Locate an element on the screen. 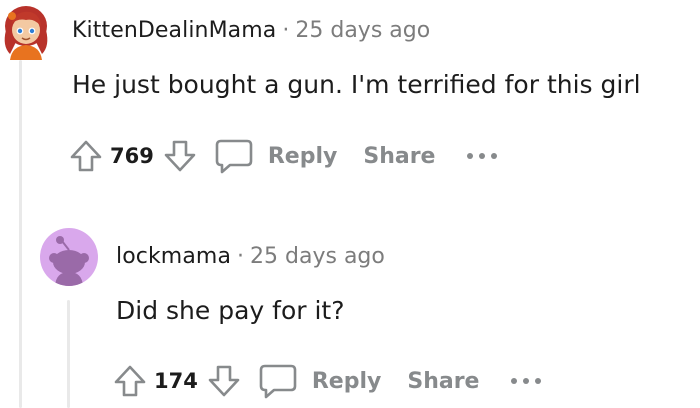 The width and height of the screenshot is (700, 408). default-snoo-avatar-icon is located at coordinates (69, 261).